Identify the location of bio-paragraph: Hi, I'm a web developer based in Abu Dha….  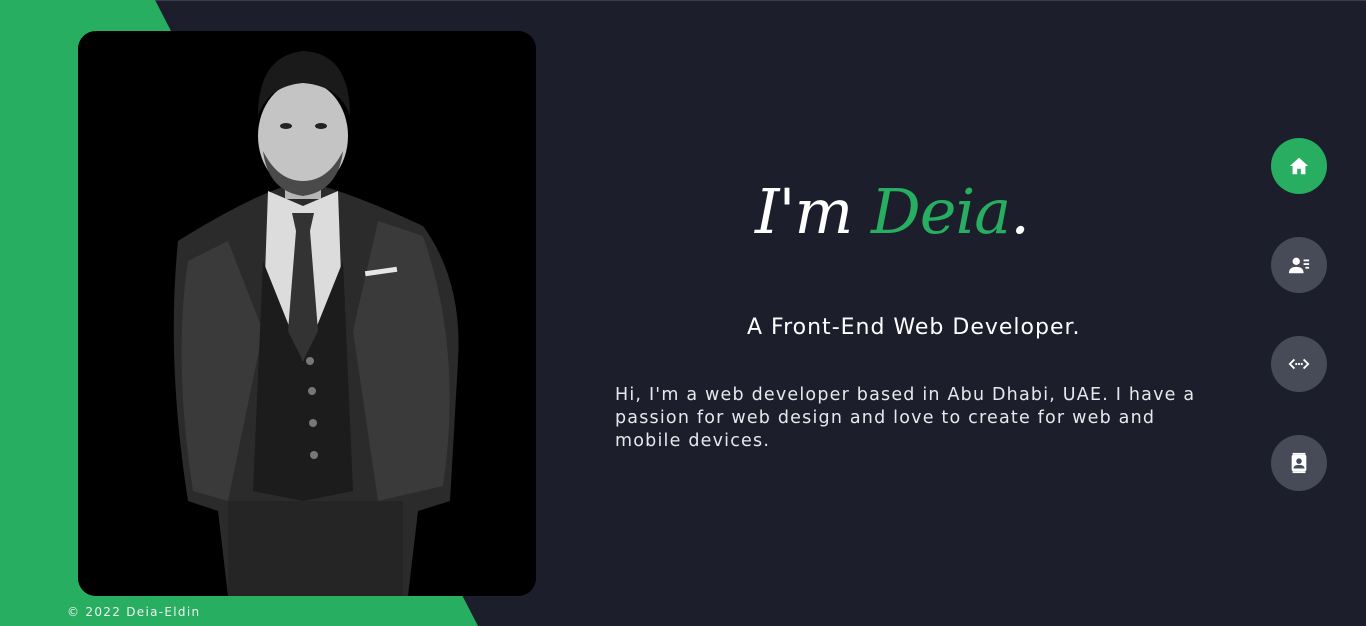
(905, 418).